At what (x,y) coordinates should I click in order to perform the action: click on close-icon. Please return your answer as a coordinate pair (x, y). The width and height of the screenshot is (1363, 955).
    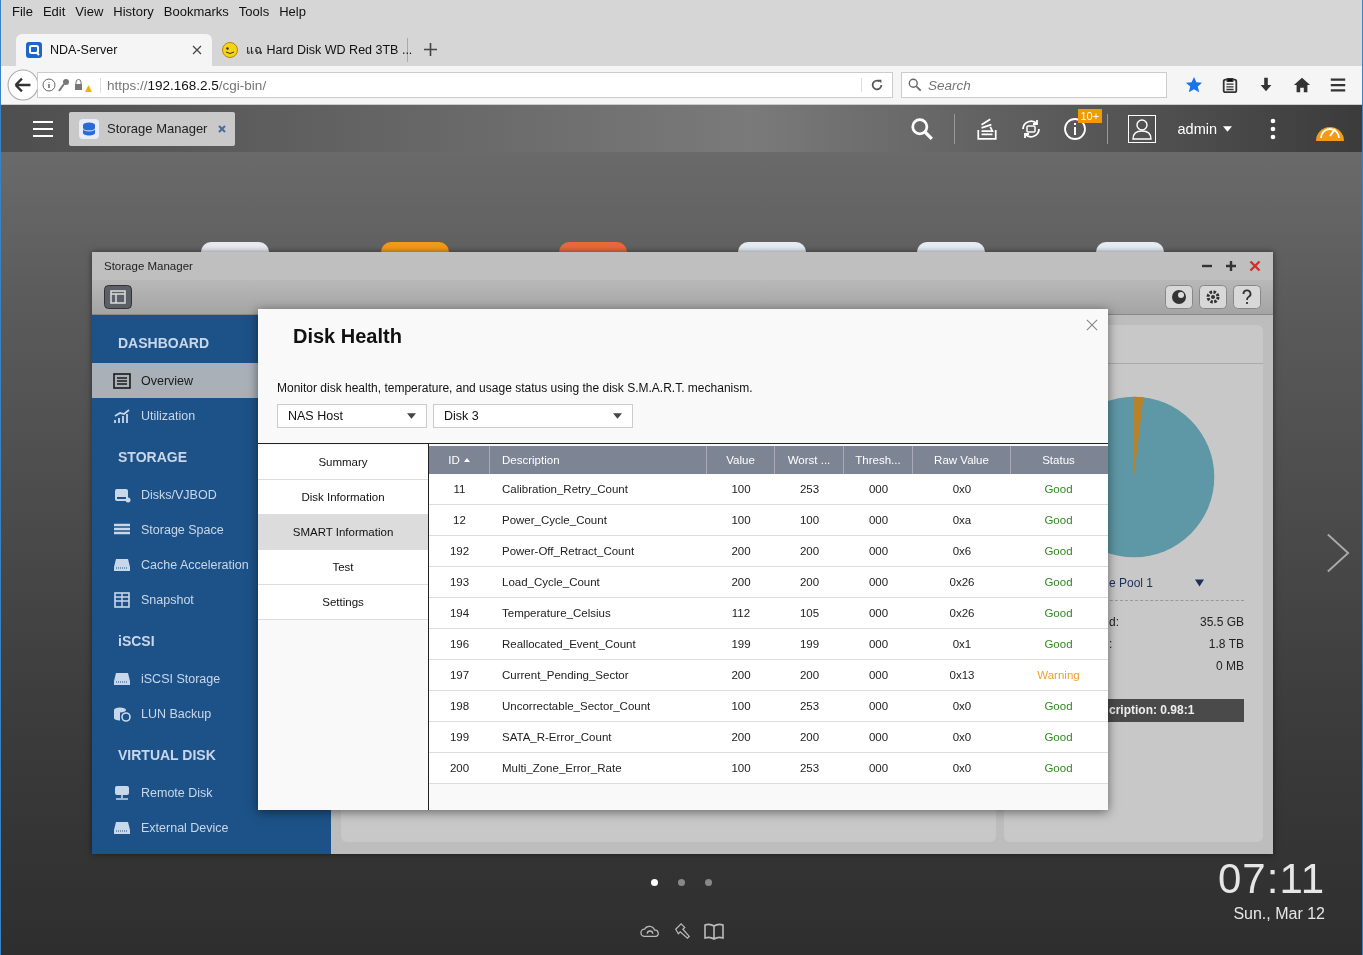
    Looking at the image, I should click on (197, 50).